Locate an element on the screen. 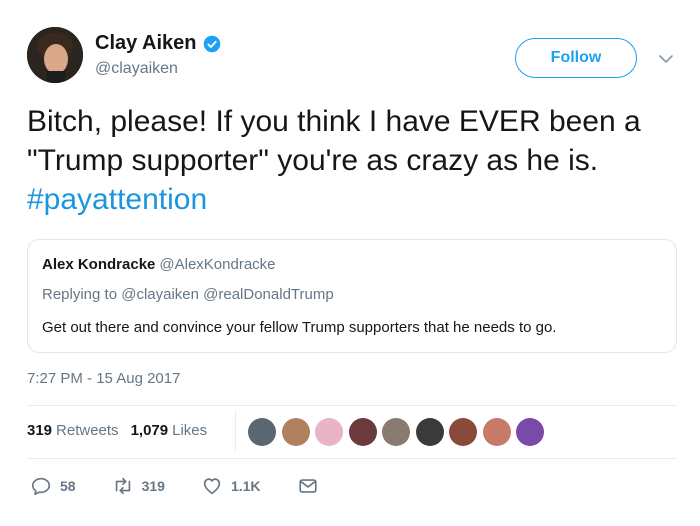 The width and height of the screenshot is (700, 526). quoted-author-handle: @AlexKondracke is located at coordinates (217, 264).